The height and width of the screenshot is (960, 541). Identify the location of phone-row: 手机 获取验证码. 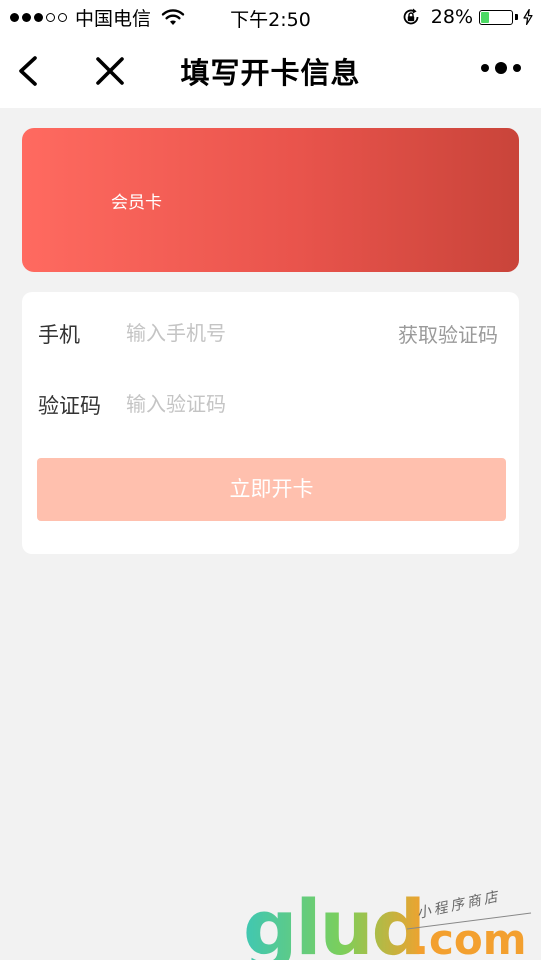
(270, 333).